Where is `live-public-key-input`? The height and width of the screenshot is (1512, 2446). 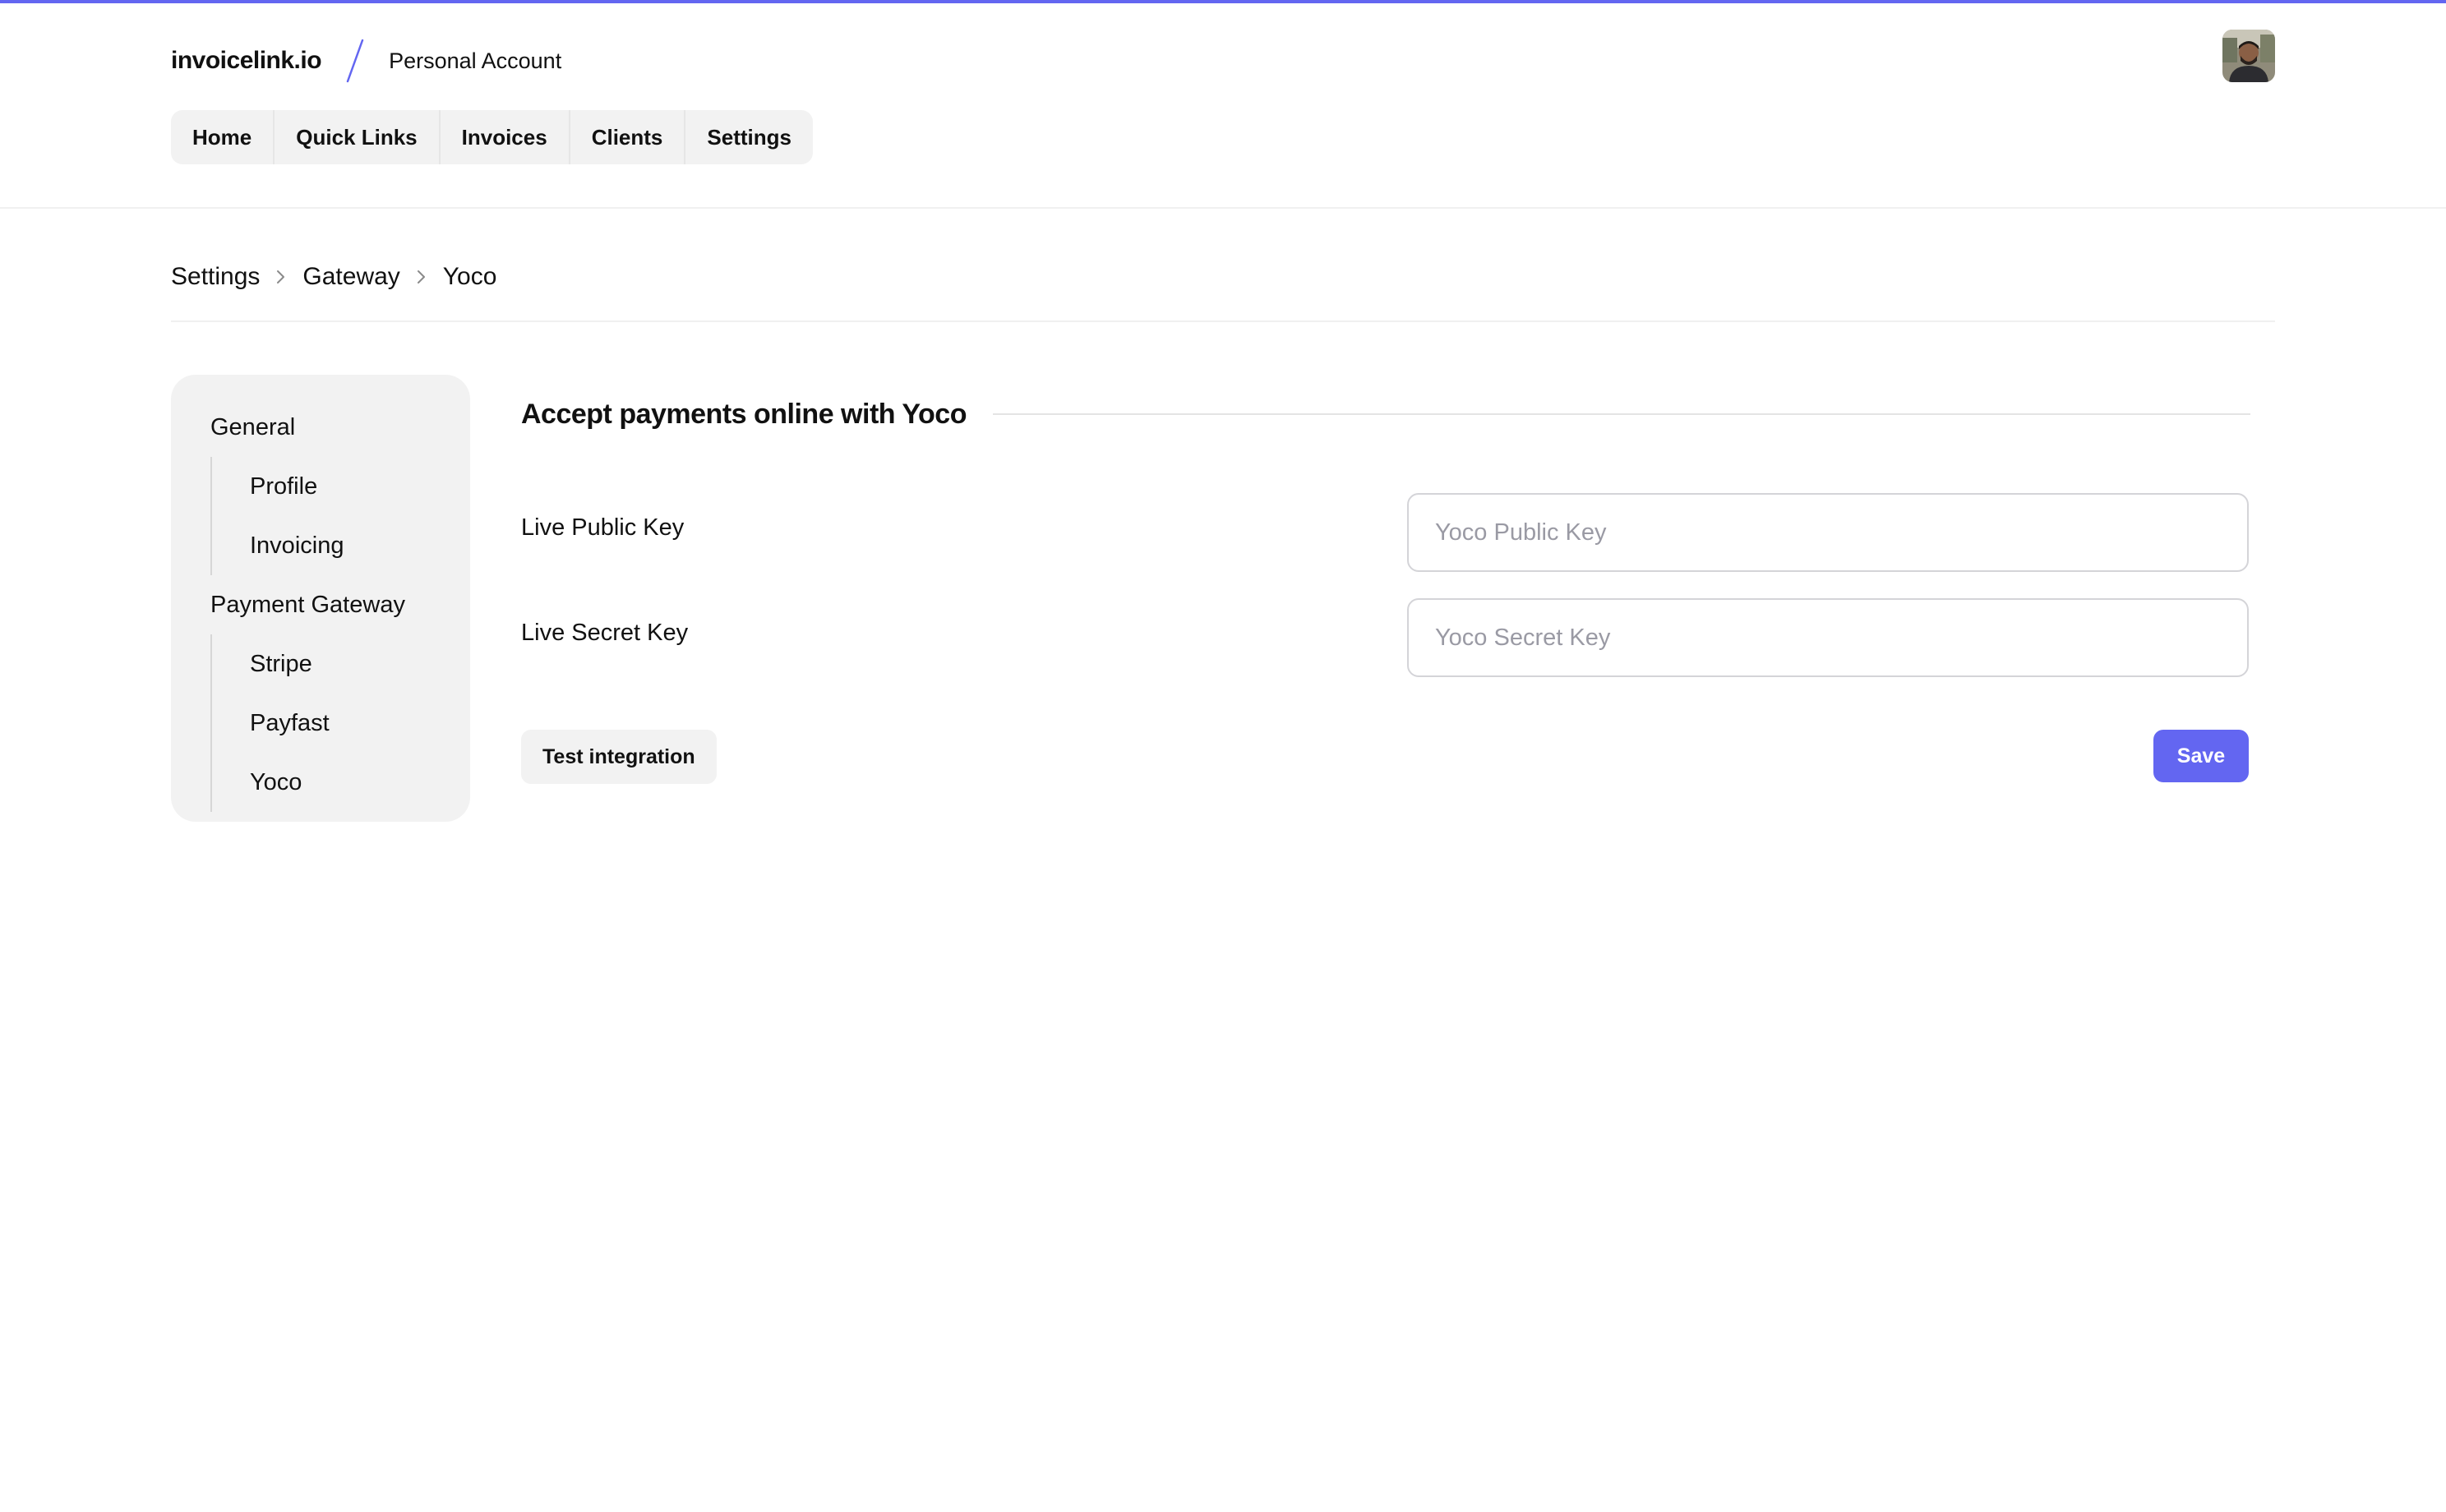 live-public-key-input is located at coordinates (1828, 532).